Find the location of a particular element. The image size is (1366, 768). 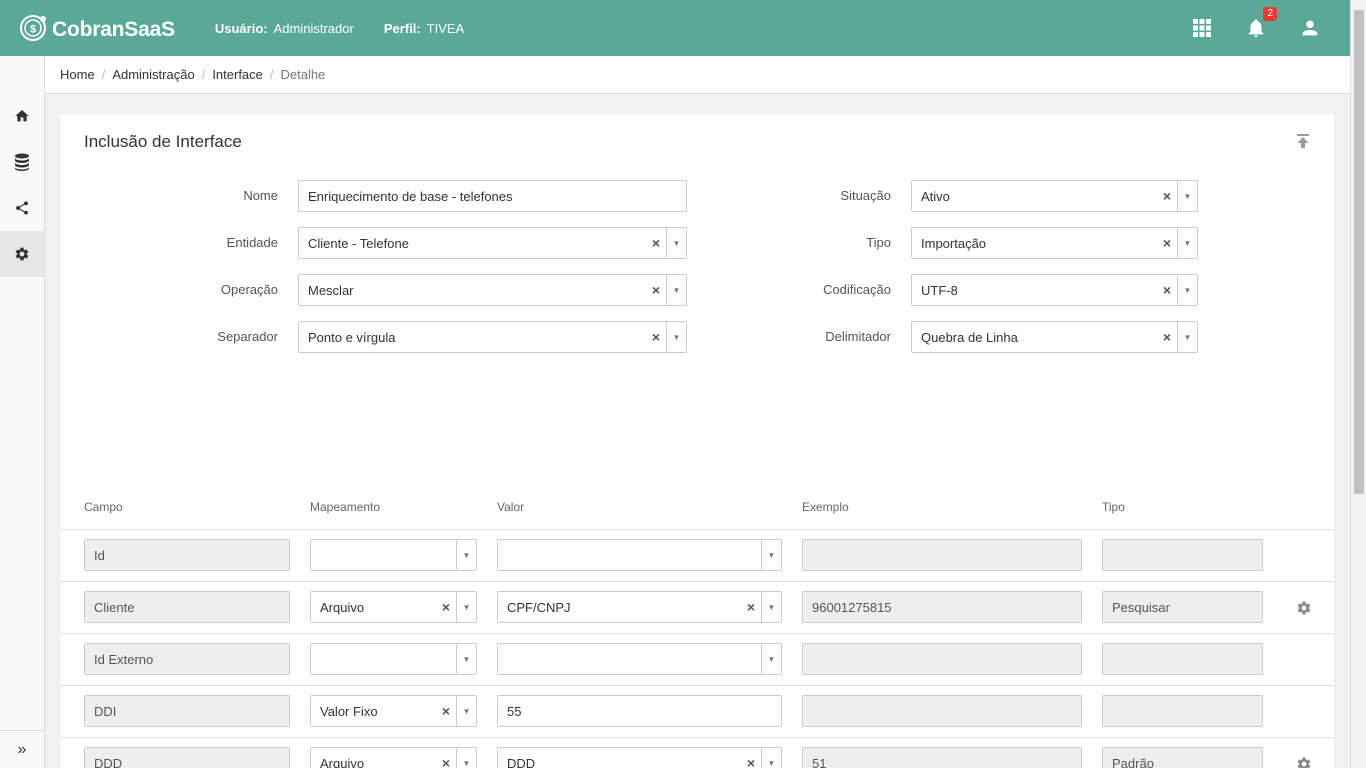

table-row: DDI Valor Fixo × ▼ 55 is located at coordinates (697, 712).